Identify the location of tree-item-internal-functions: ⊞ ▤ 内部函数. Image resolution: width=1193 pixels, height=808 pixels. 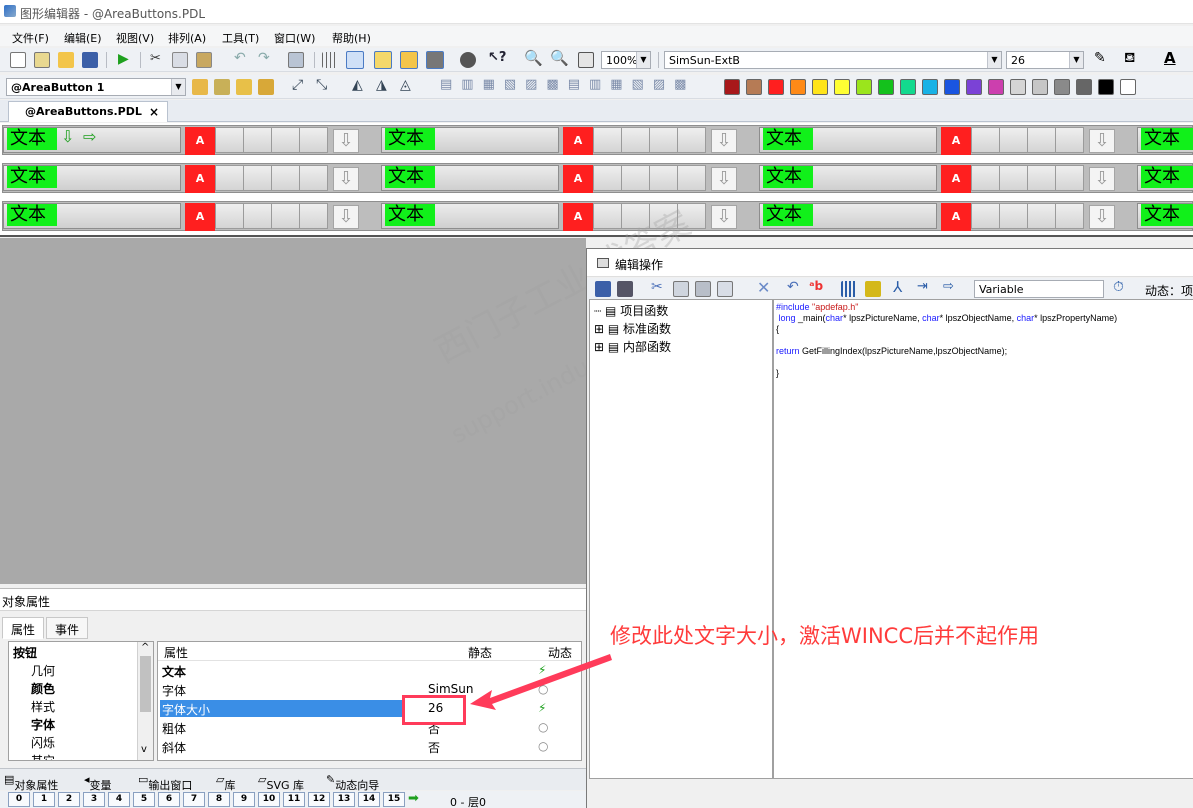
(632, 346).